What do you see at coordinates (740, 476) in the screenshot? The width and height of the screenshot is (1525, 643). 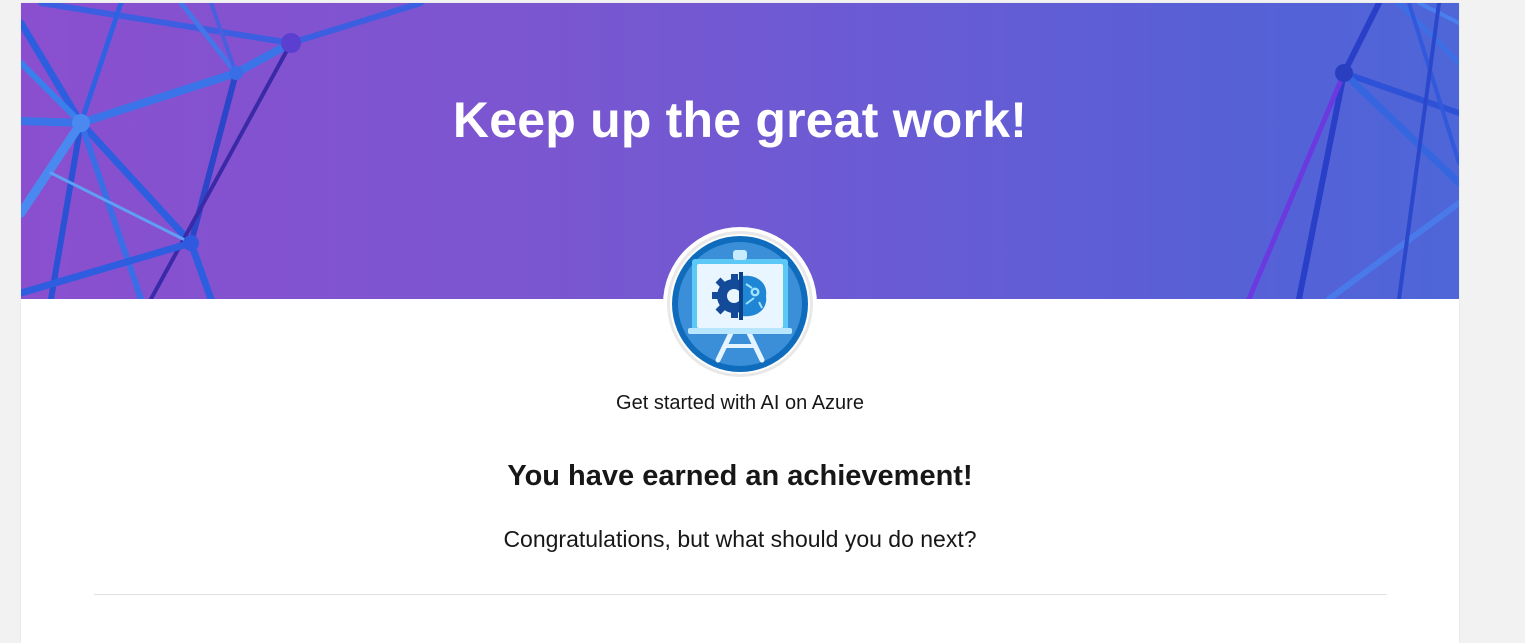 I see `achievement-heading: You have earned an achievement!` at bounding box center [740, 476].